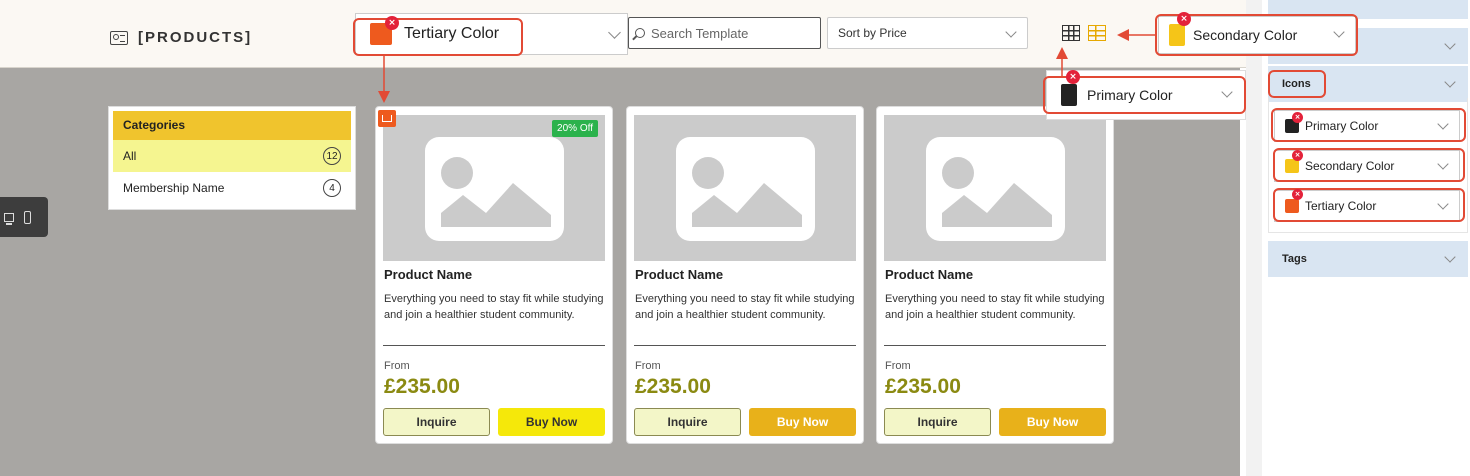 This screenshot has height=476, width=1470. I want to click on categories-heading: Categories, so click(232, 125).